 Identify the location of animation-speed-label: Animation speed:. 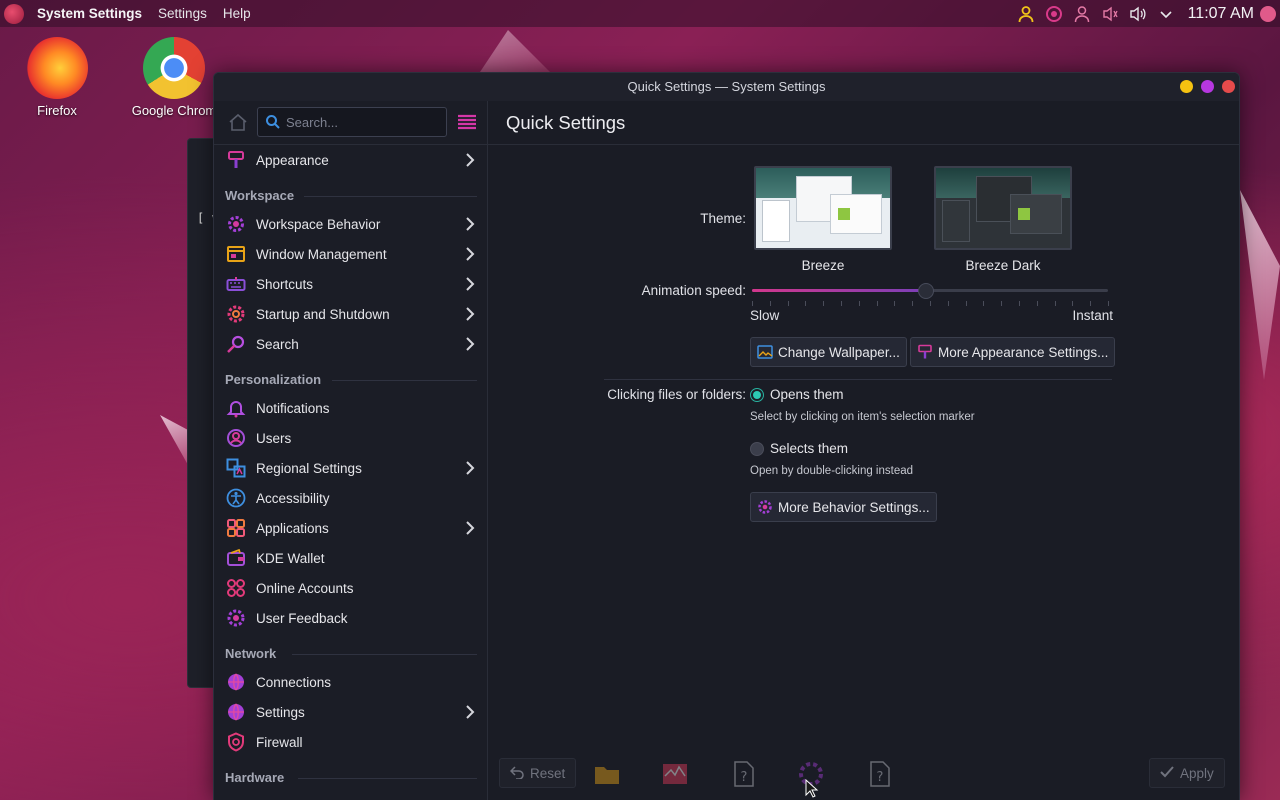
(693, 290).